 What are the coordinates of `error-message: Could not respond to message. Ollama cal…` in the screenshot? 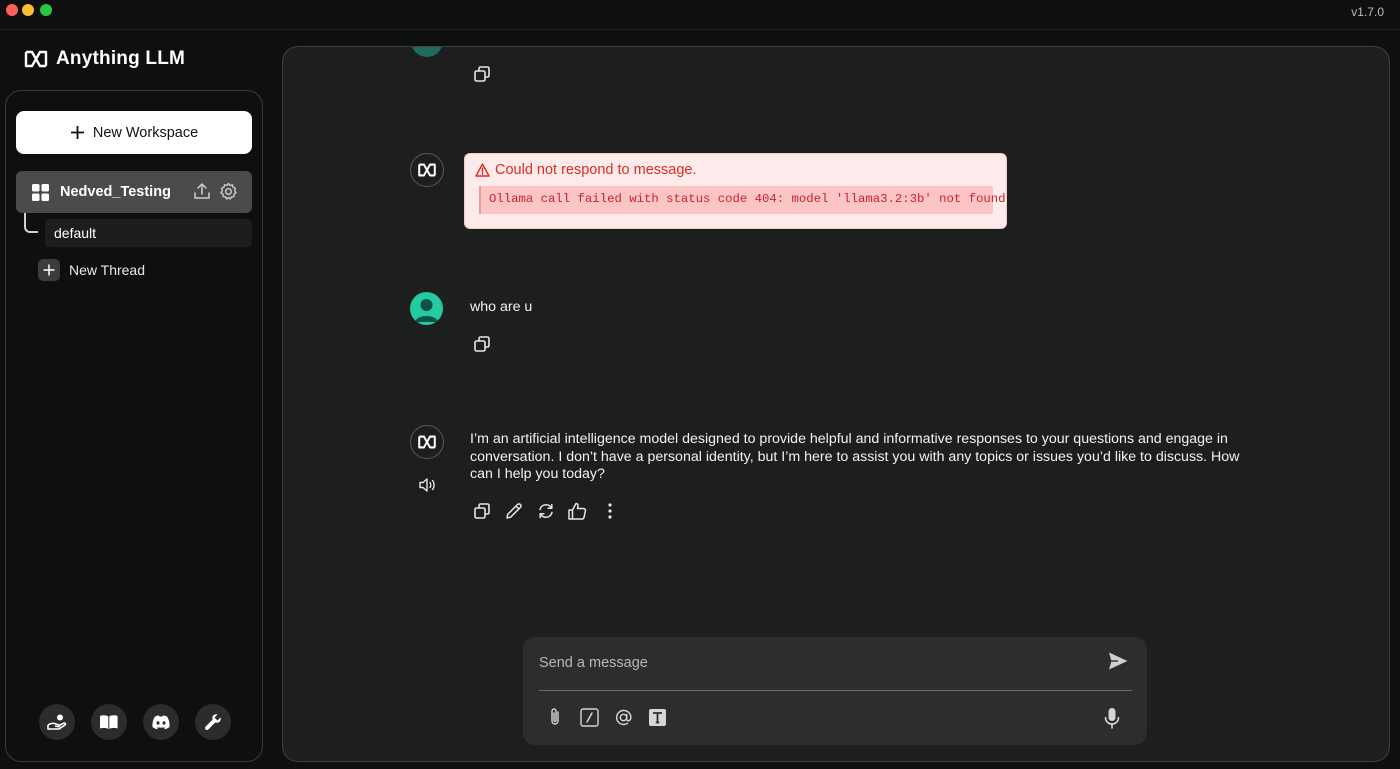 It's located at (735, 191).